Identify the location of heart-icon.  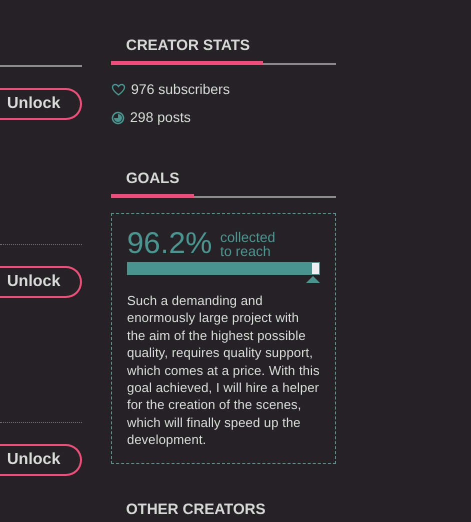
(118, 89).